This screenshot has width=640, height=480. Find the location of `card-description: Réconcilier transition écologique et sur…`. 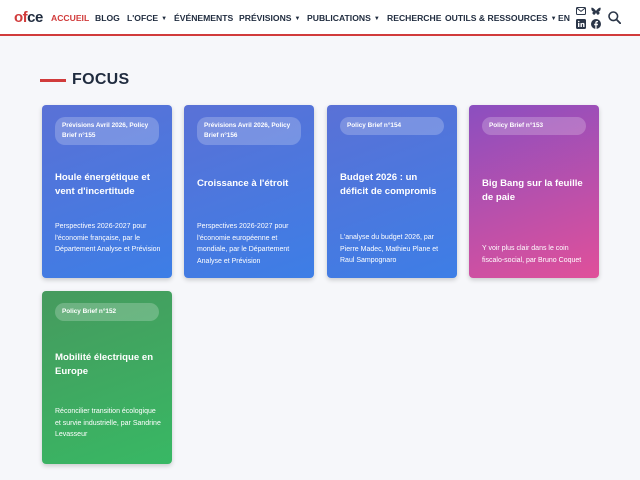

card-description: Réconcilier transition écologique et sur… is located at coordinates (108, 423).